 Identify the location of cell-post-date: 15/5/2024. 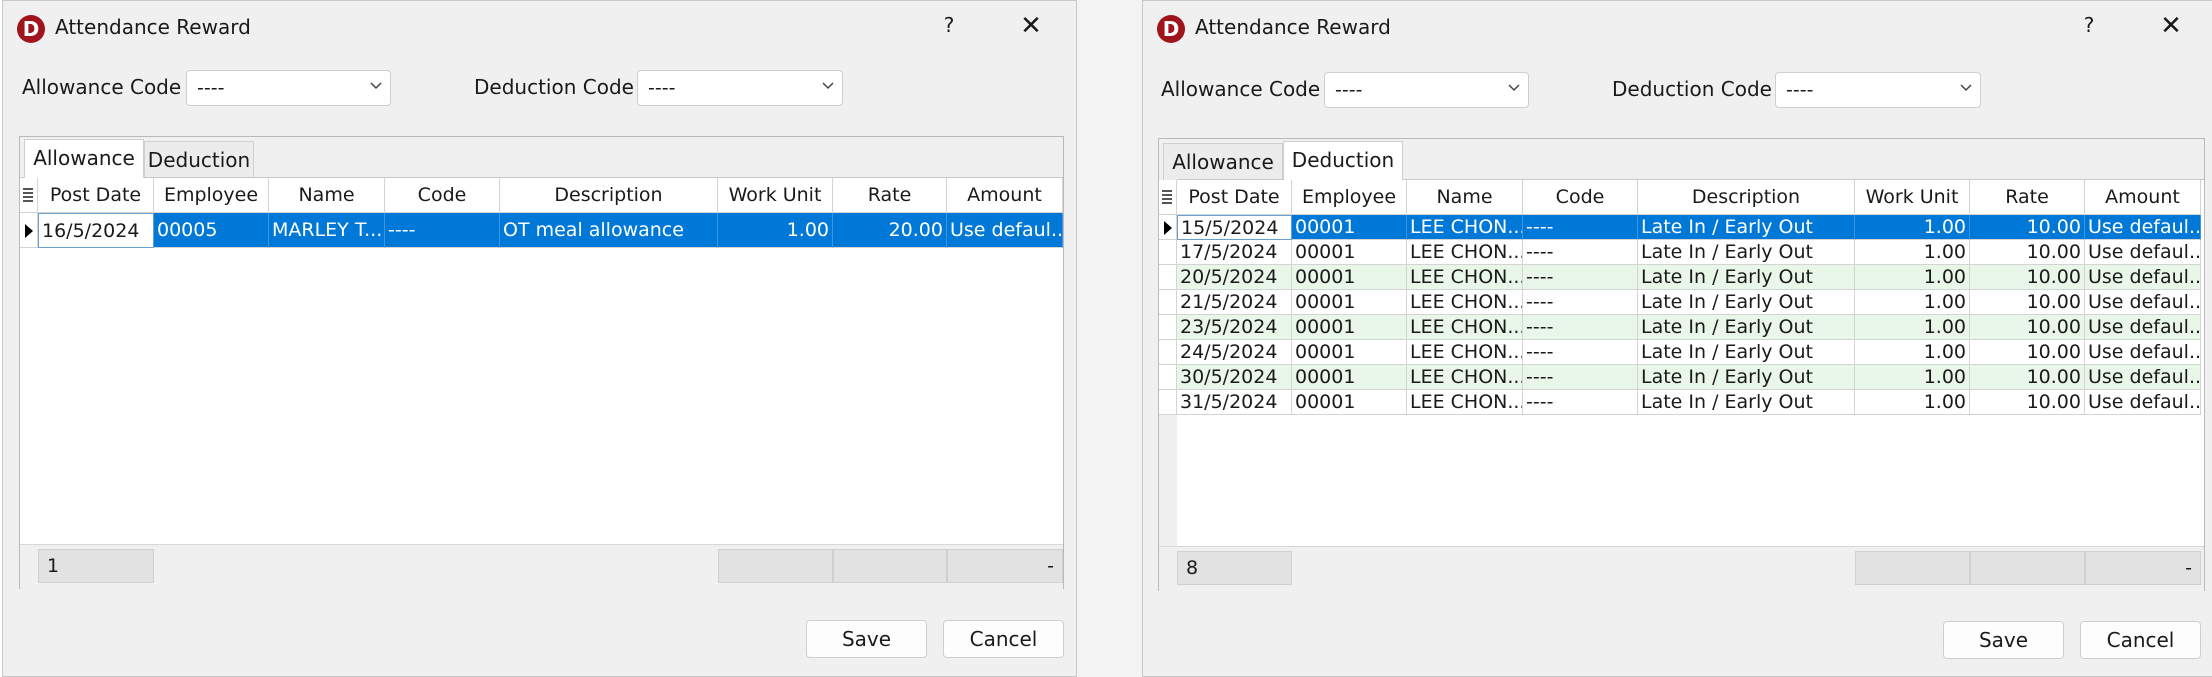
(1234, 227).